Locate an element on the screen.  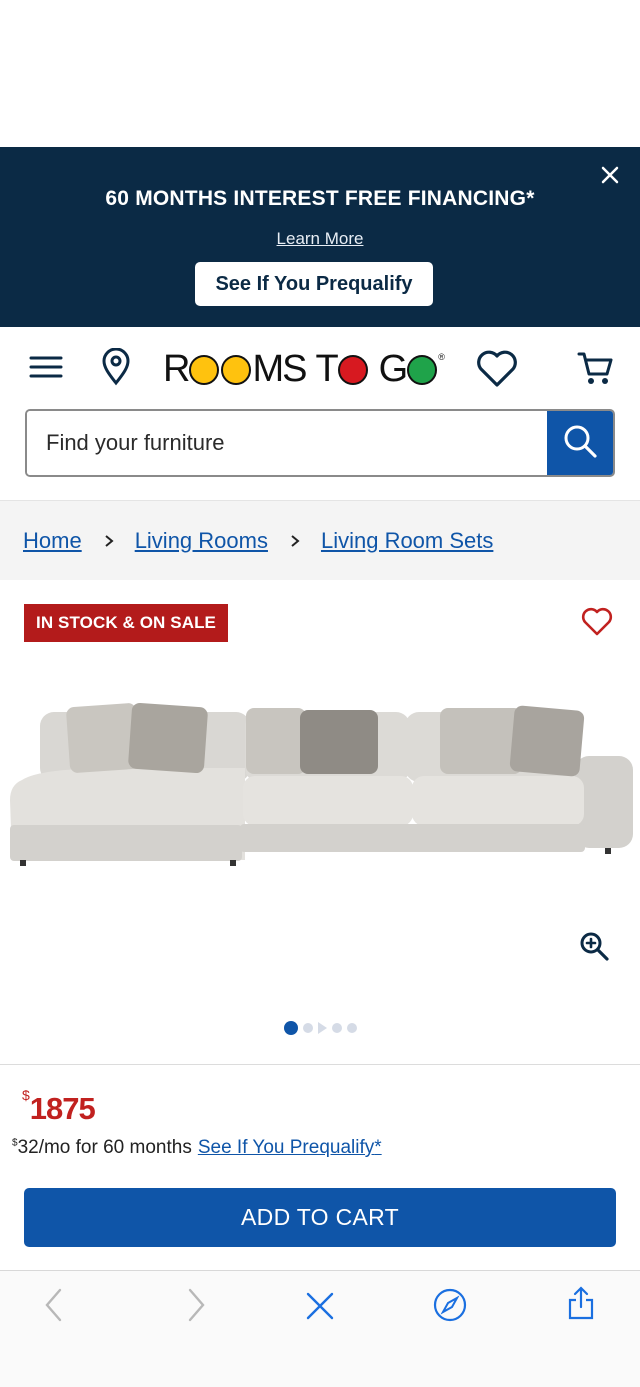
product-price: $1875 is located at coordinates (59, 1106).